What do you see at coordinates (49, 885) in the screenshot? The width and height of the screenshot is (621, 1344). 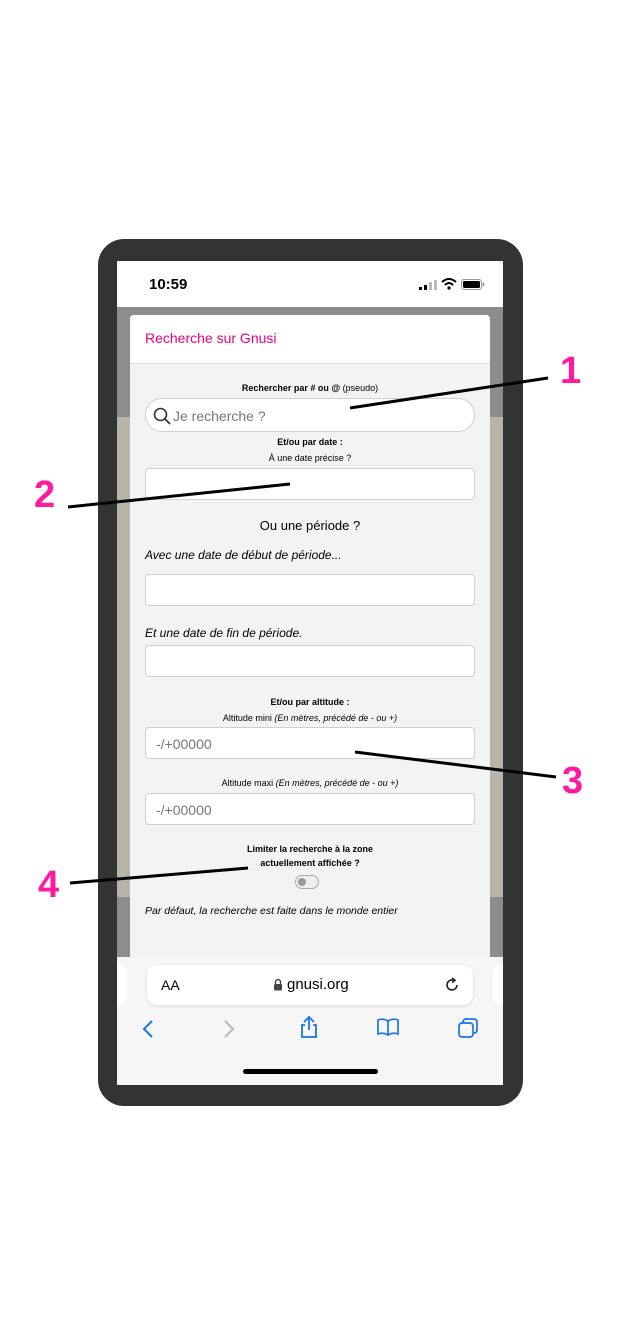 I see `callout-number-4: 4` at bounding box center [49, 885].